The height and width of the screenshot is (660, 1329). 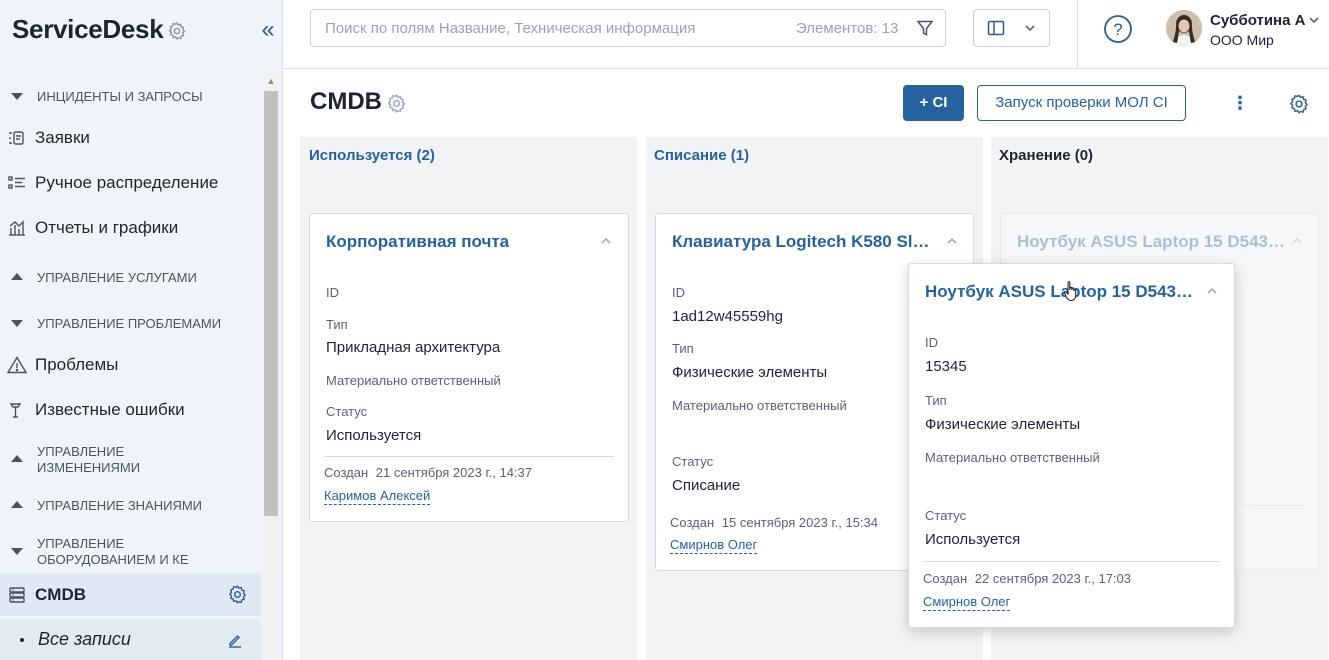 I want to click on hand-cursor-icon, so click(x=1070, y=291).